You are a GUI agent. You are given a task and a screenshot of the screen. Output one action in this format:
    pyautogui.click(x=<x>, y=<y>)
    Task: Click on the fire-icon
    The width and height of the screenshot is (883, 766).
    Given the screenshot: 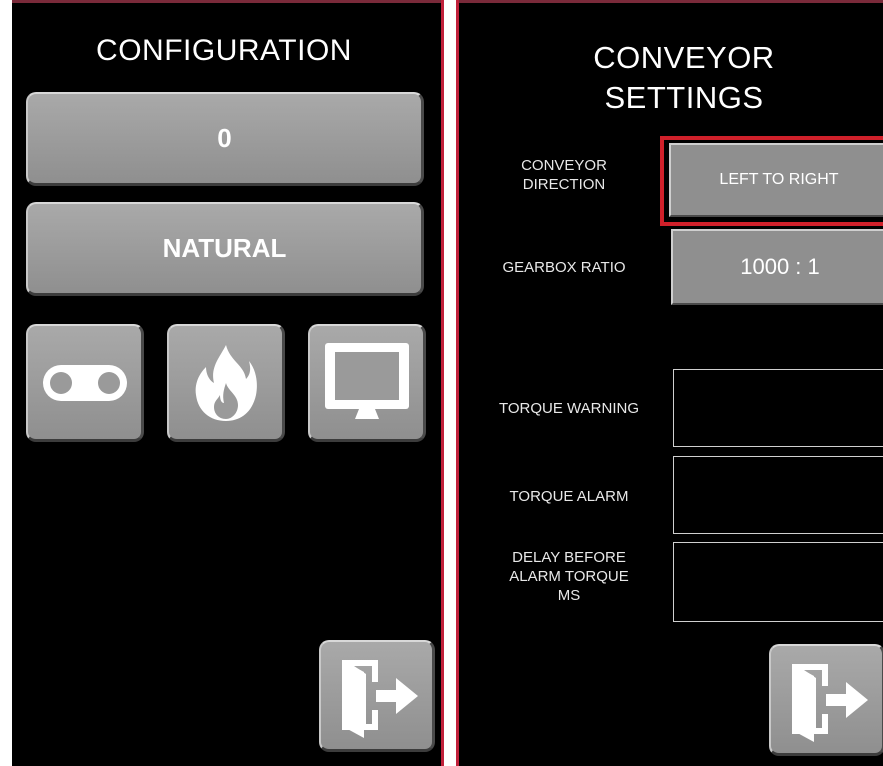 What is the action you would take?
    pyautogui.click(x=226, y=383)
    